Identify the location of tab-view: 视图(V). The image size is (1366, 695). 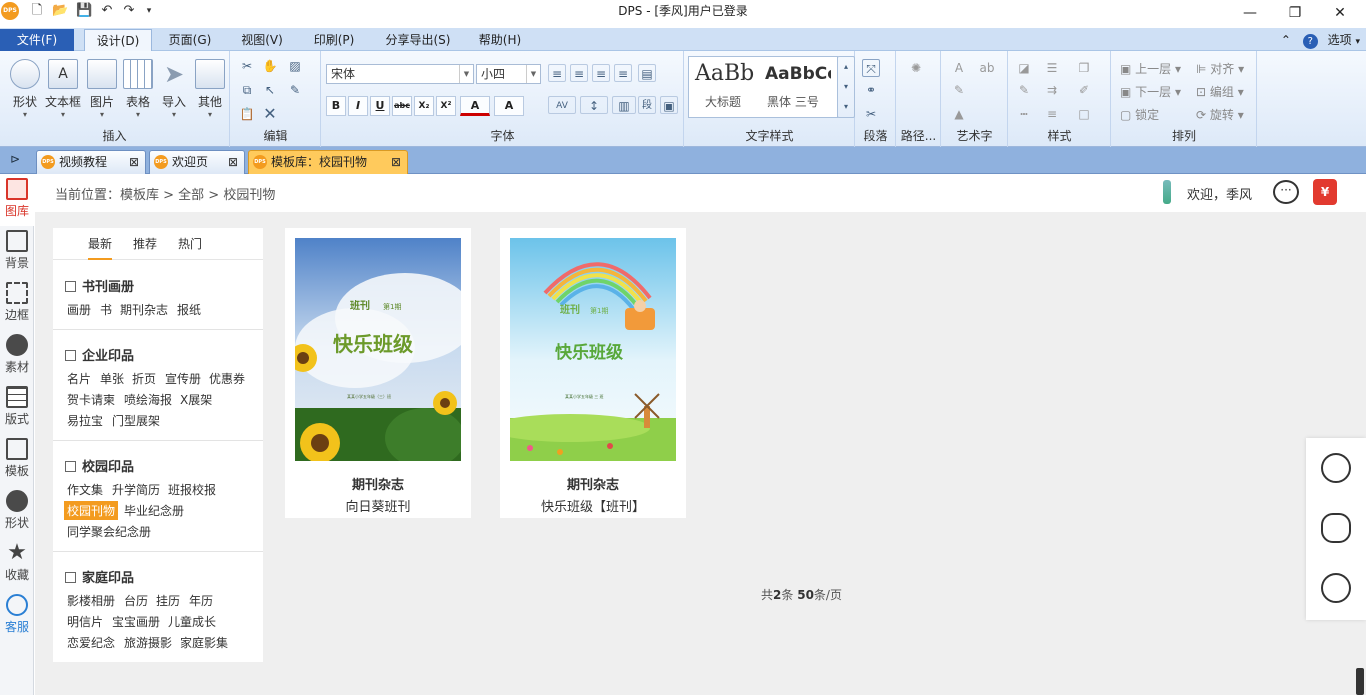
(262, 40).